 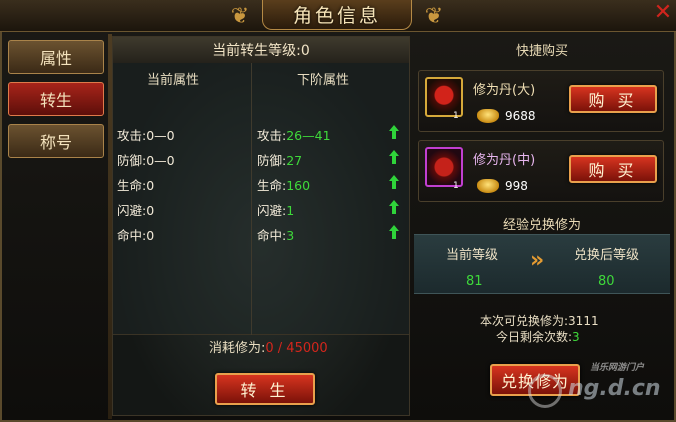 What do you see at coordinates (524, 321) in the screenshot?
I see `convertible-label: 本次可兑换修为:` at bounding box center [524, 321].